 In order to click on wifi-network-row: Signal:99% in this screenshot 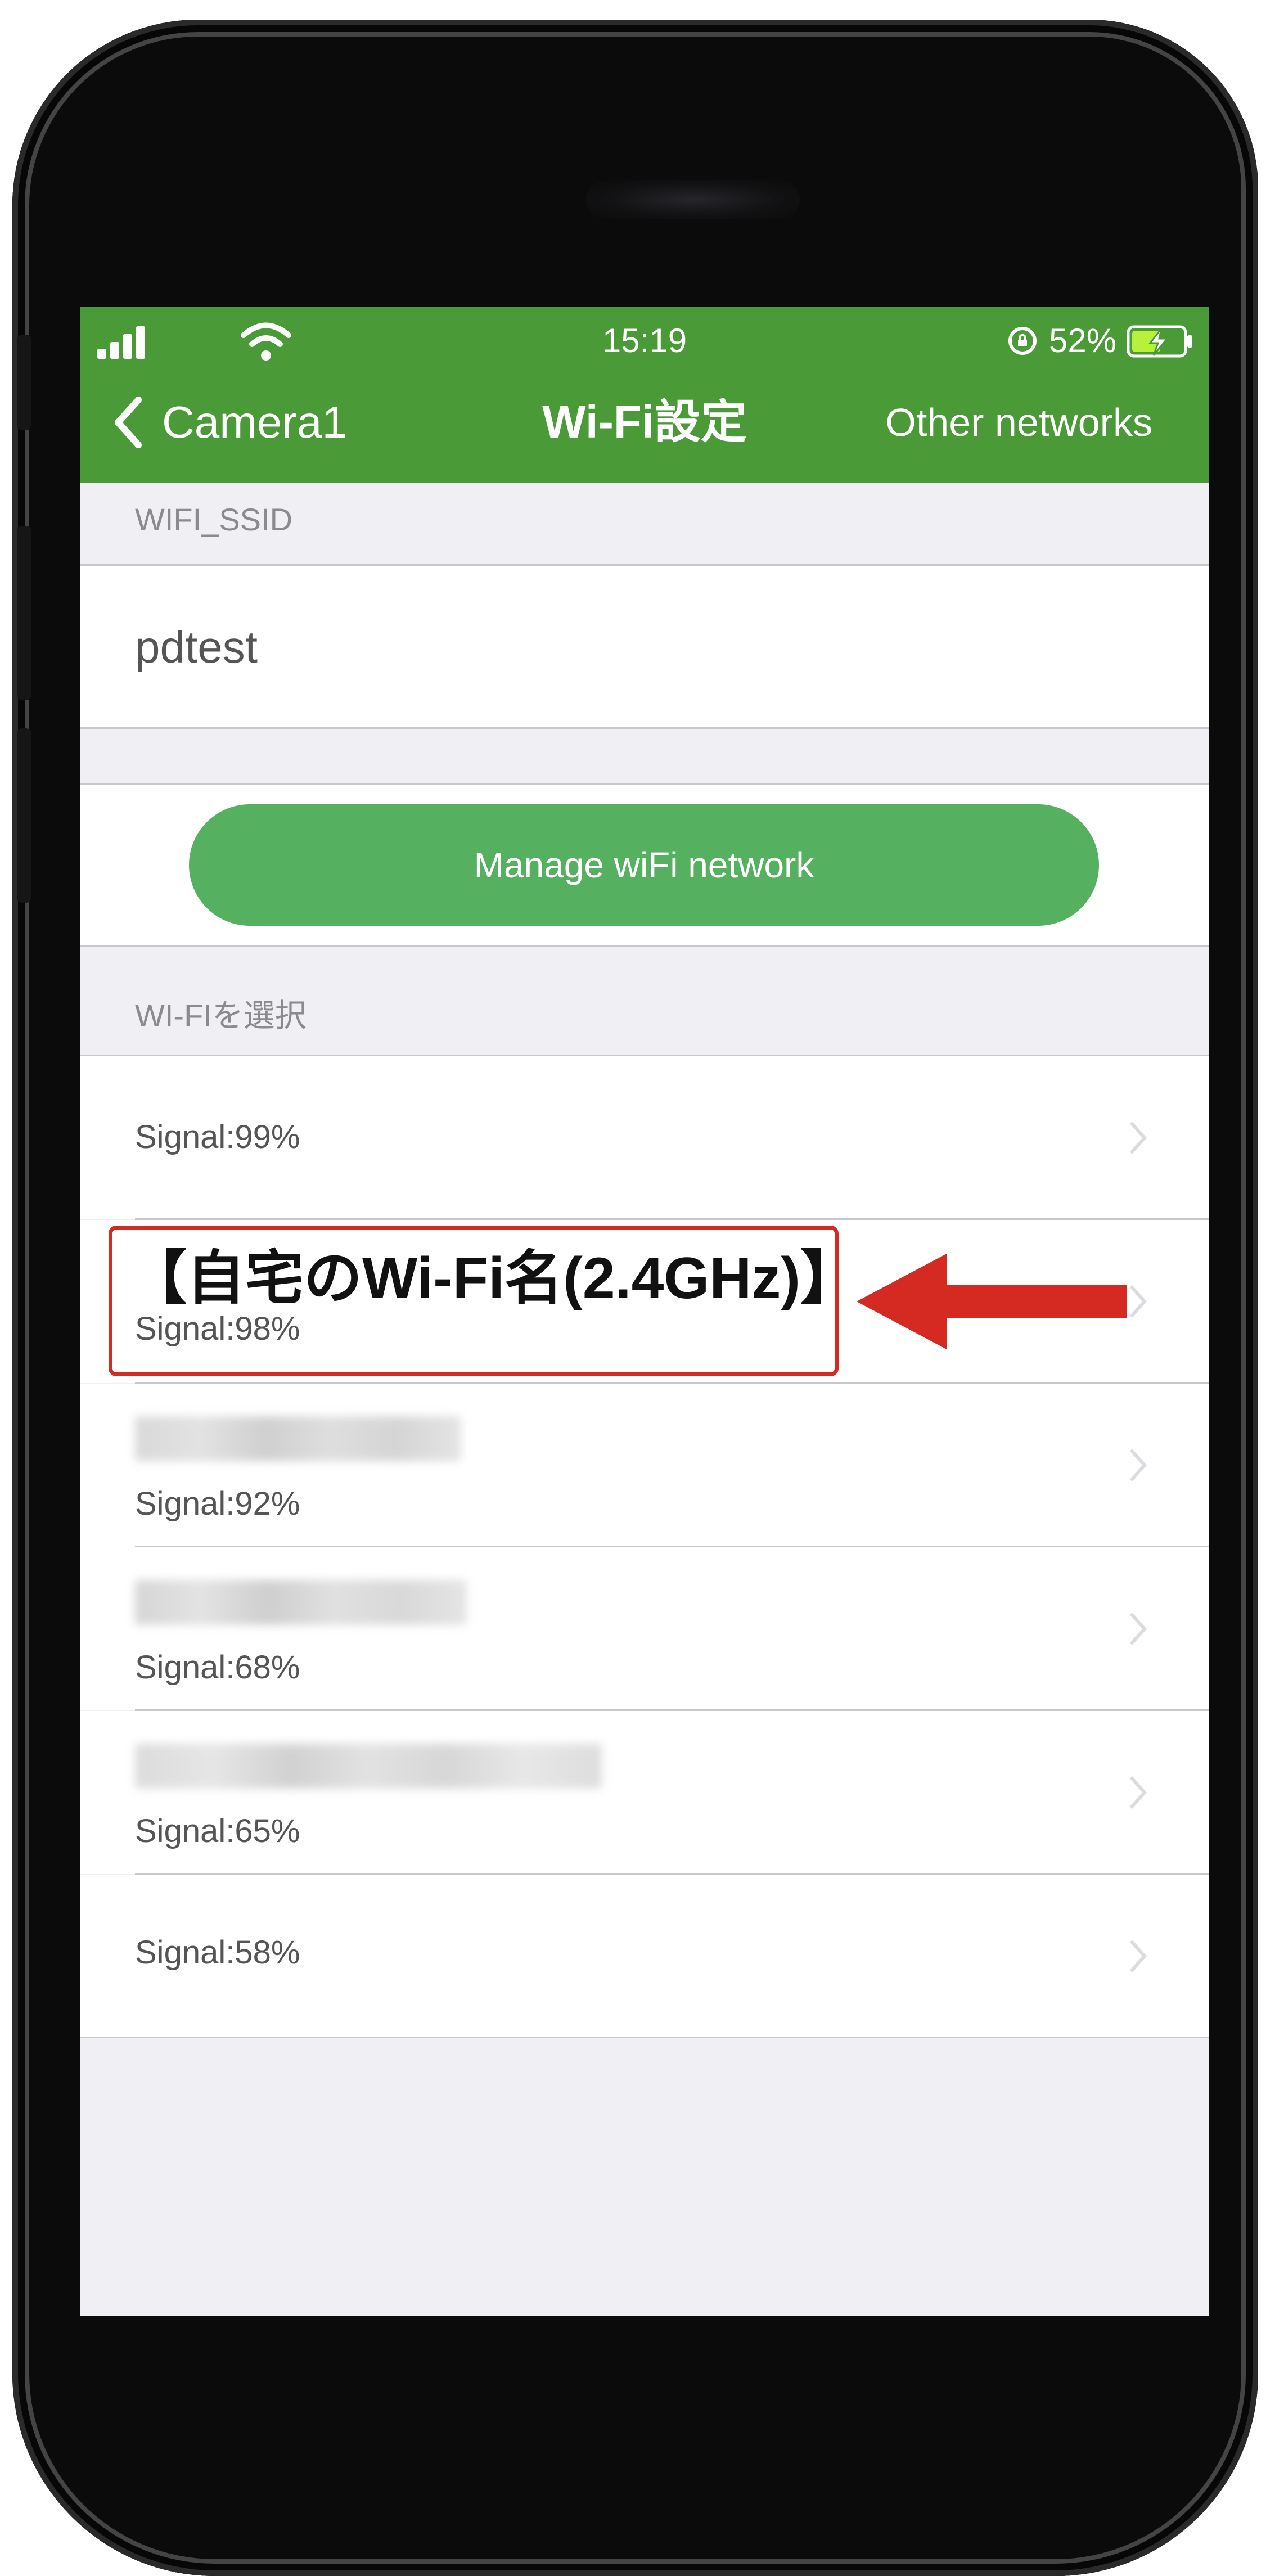, I will do `click(645, 1137)`.